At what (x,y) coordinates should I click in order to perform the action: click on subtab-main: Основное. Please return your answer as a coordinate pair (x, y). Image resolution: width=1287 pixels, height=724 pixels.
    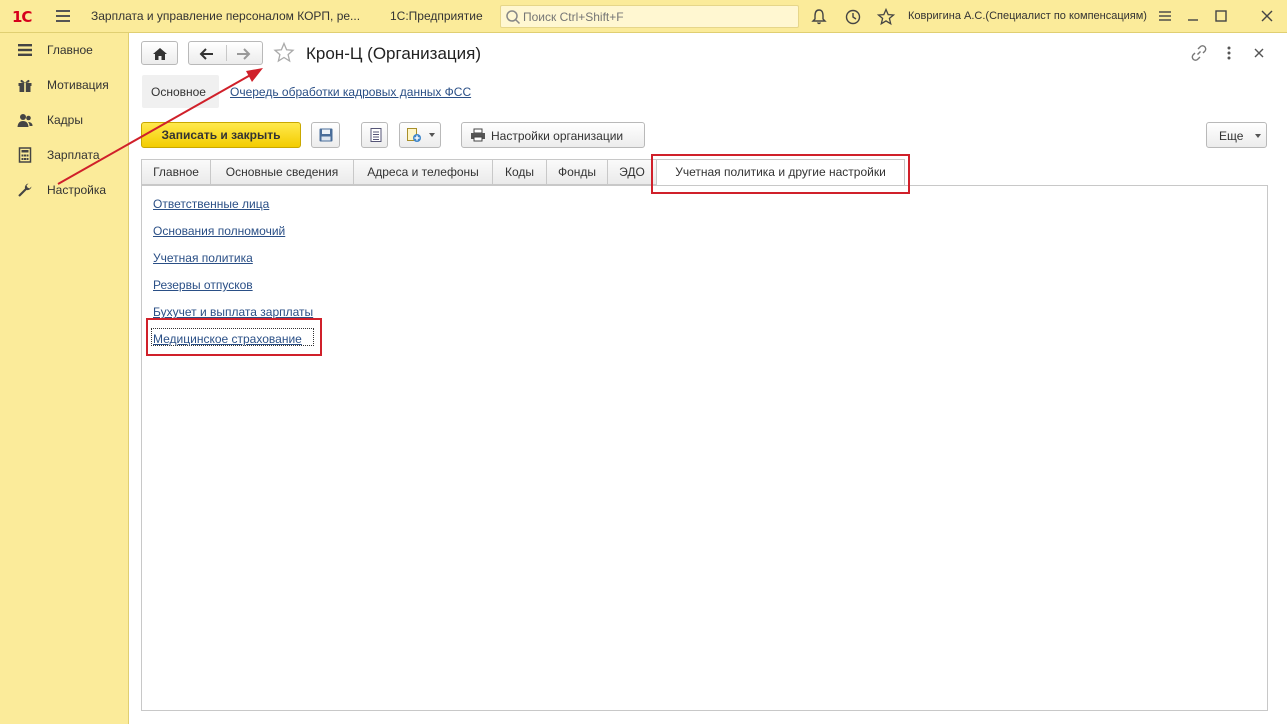
    Looking at the image, I should click on (180, 91).